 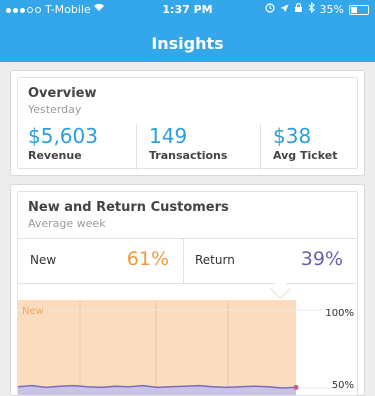 What do you see at coordinates (284, 10) in the screenshot?
I see `location-icon` at bounding box center [284, 10].